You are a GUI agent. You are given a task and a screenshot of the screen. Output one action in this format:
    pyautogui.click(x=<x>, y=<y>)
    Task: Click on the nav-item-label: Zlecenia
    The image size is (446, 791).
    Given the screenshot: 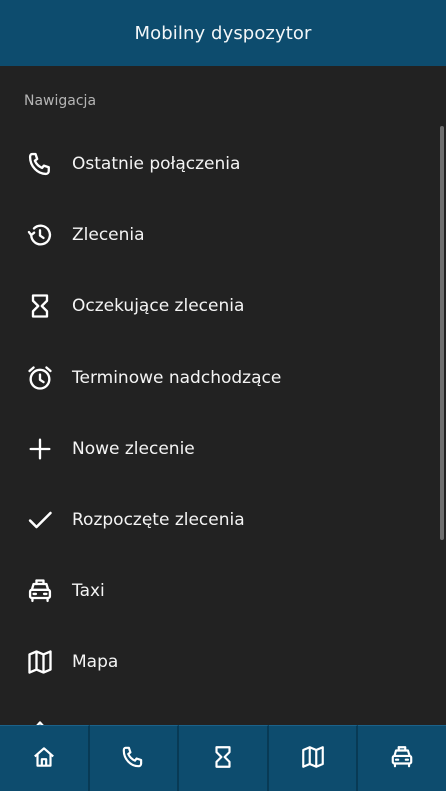 What is the action you would take?
    pyautogui.click(x=108, y=235)
    